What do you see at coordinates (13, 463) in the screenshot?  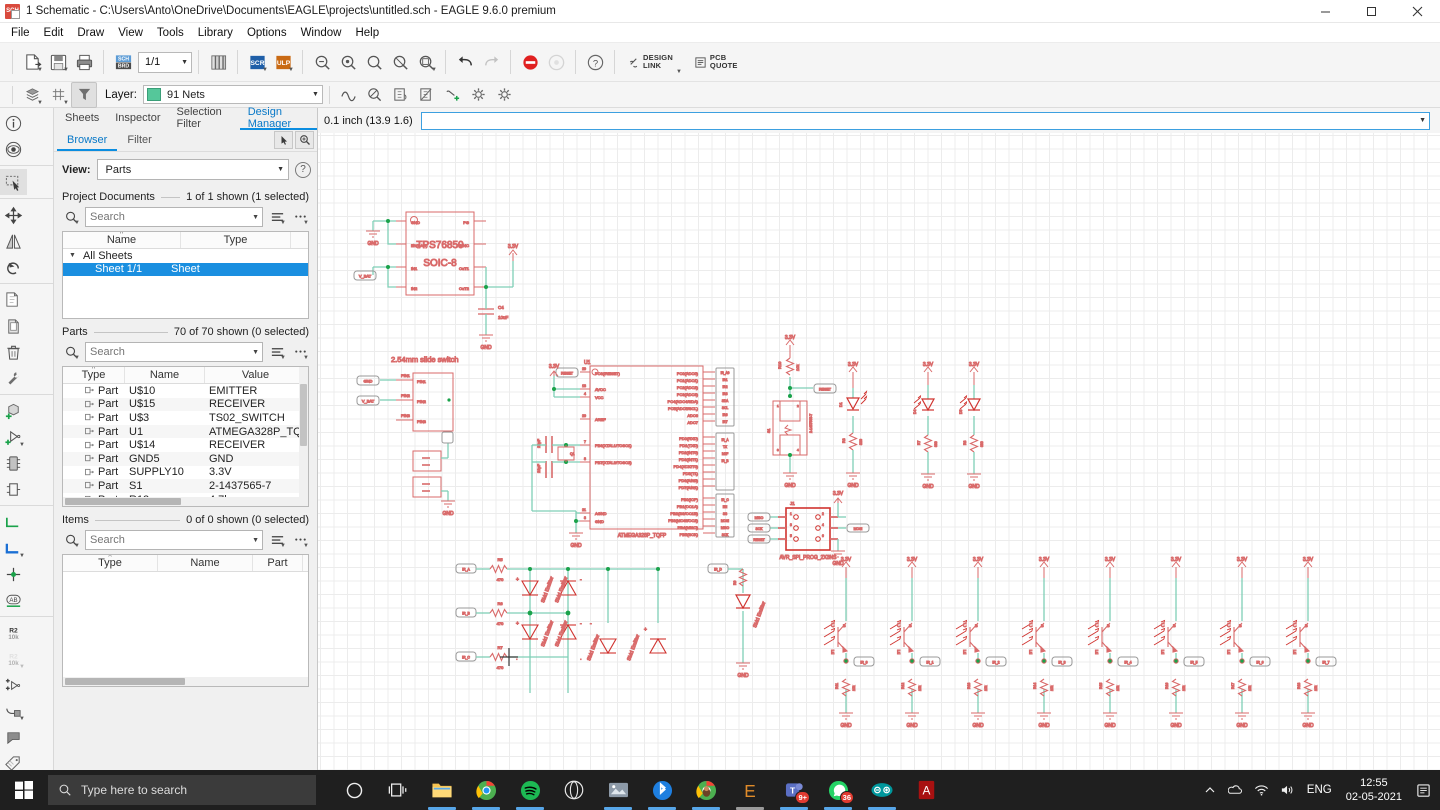 I see `replace-icon` at bounding box center [13, 463].